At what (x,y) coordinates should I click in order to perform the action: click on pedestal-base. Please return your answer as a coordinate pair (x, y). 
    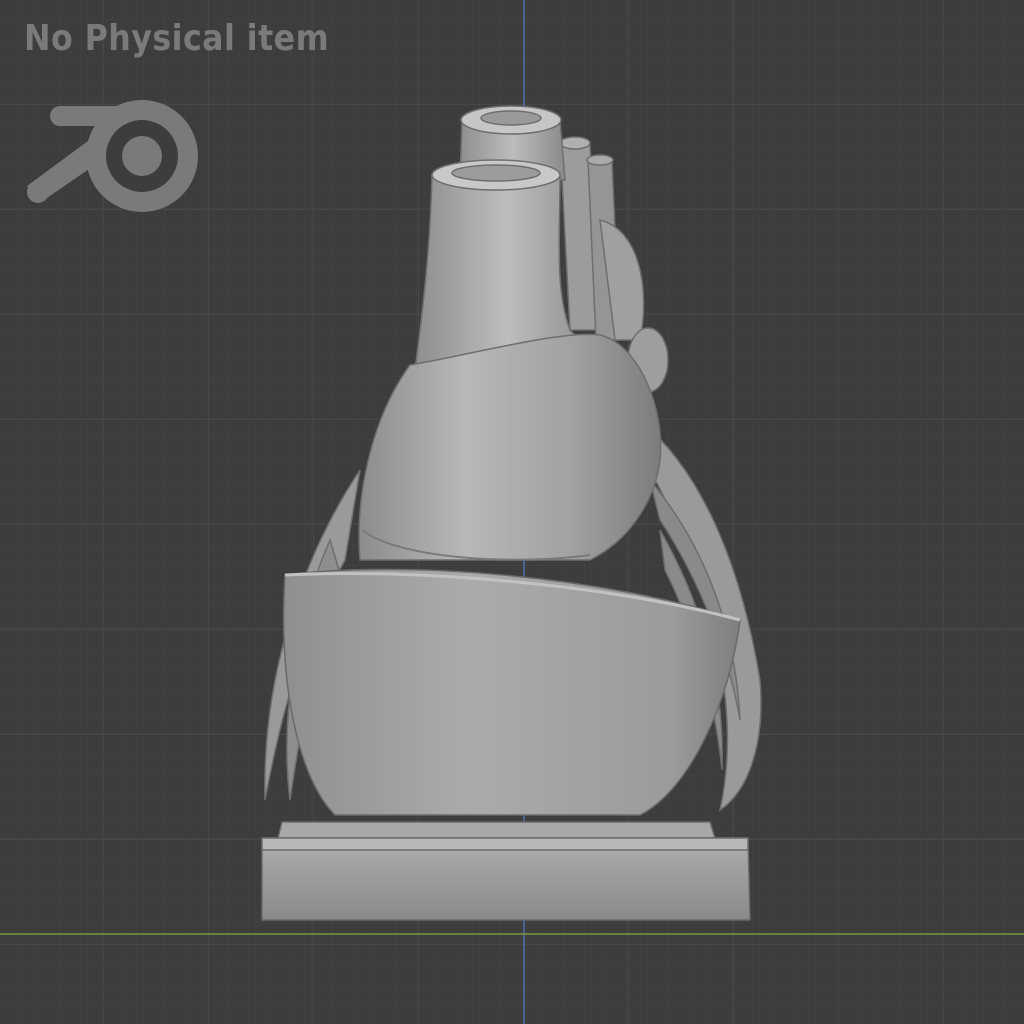
    Looking at the image, I should click on (506, 871).